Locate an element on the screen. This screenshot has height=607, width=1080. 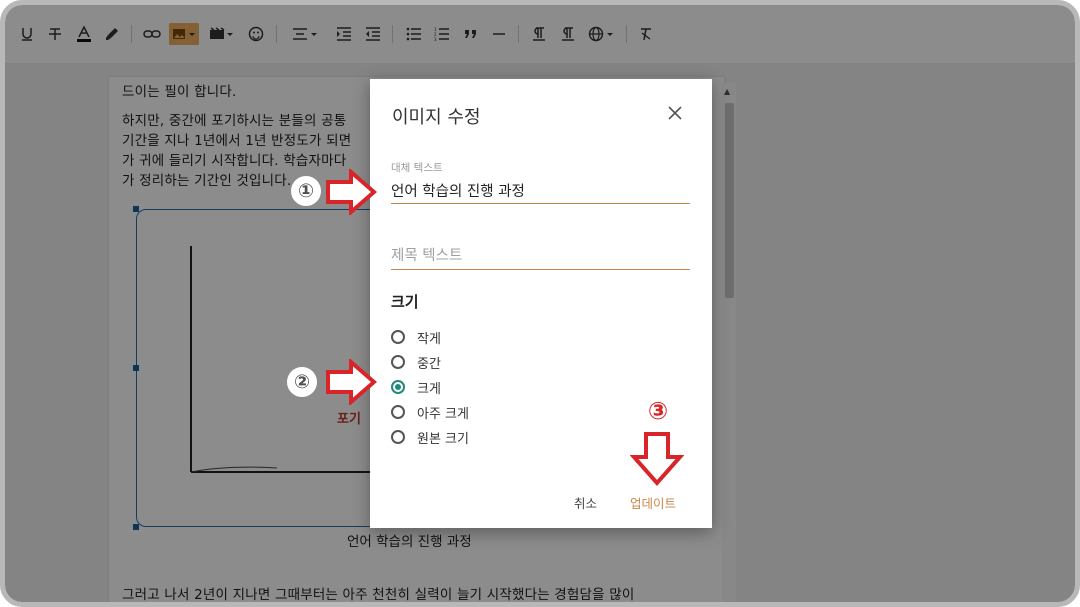
size-option-medium: 중간 is located at coordinates (416, 362).